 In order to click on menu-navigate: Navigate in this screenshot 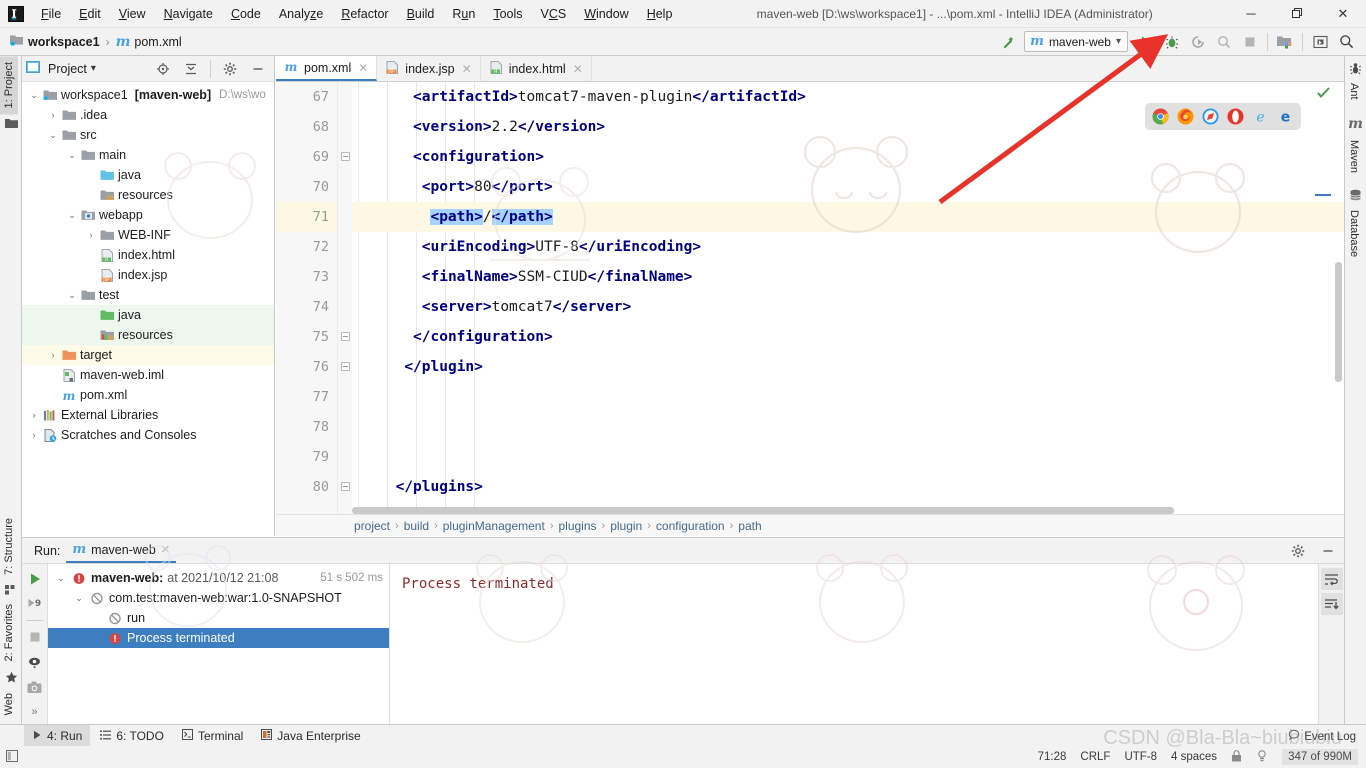, I will do `click(188, 14)`.